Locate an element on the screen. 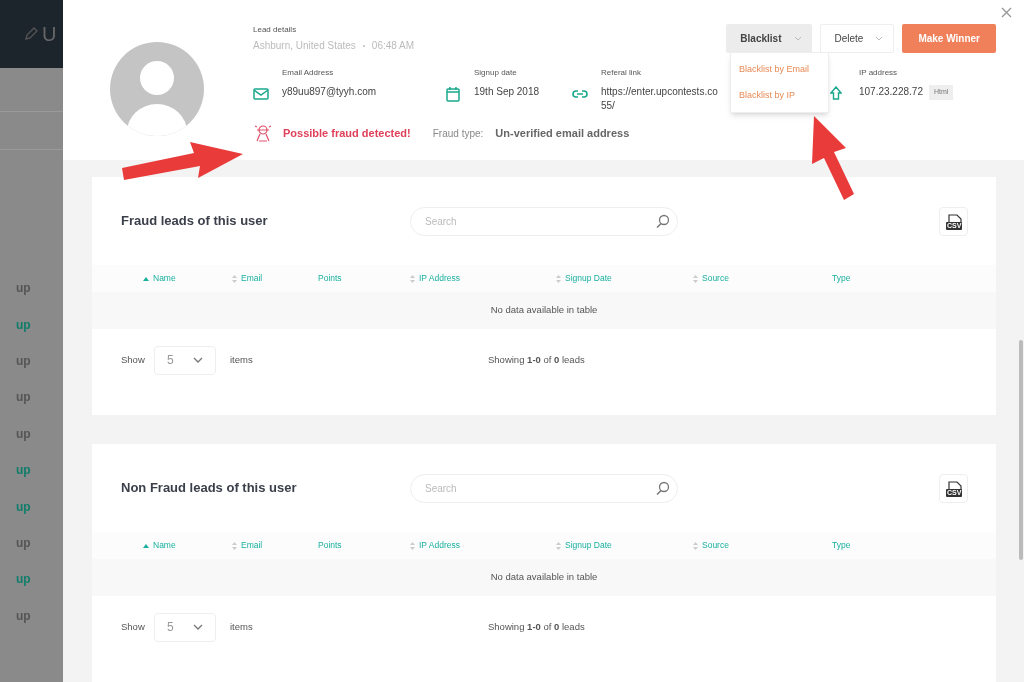 The height and width of the screenshot is (682, 1024). fraud-type-label: Fraud type: is located at coordinates (458, 133).